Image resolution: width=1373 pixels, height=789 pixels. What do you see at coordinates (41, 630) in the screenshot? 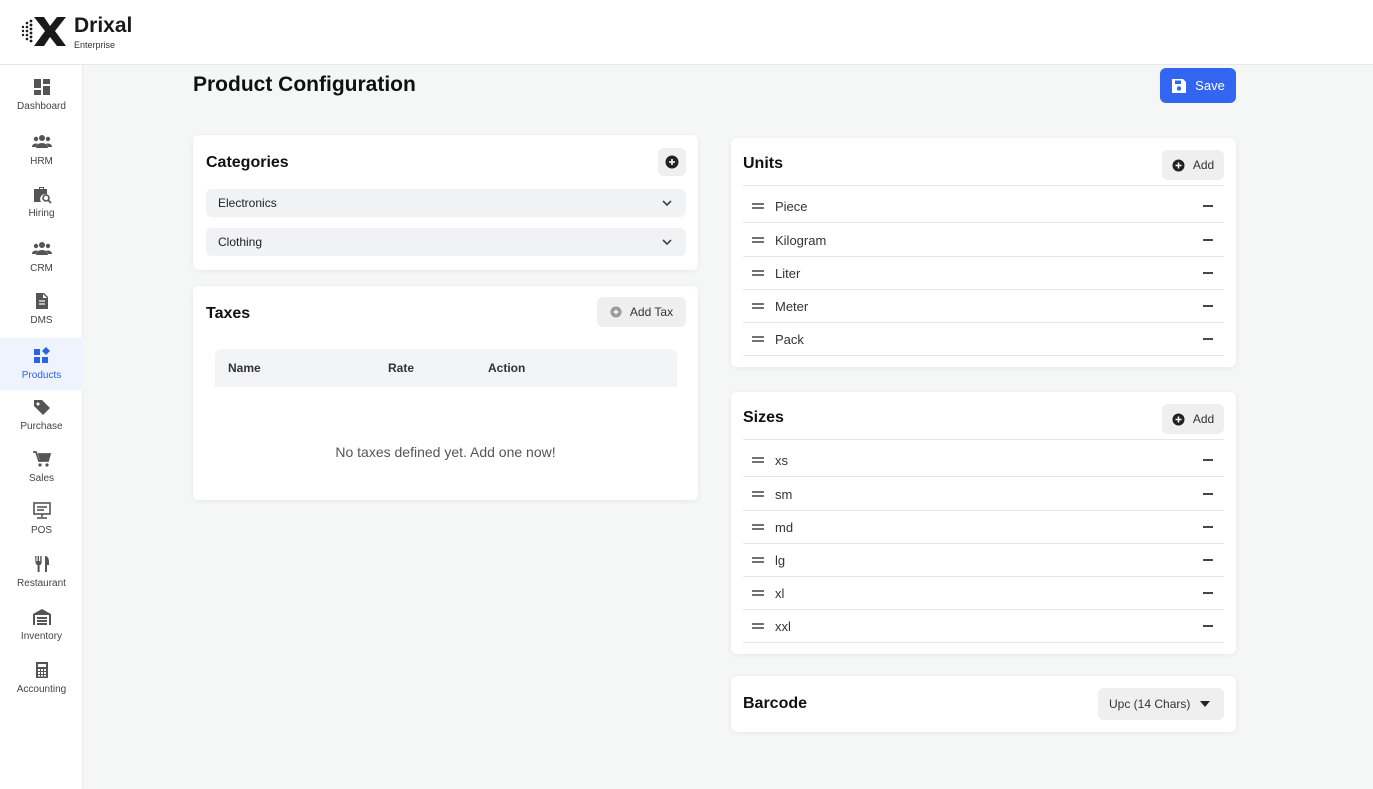
I see `sidebar-item-inventory: Inventory` at bounding box center [41, 630].